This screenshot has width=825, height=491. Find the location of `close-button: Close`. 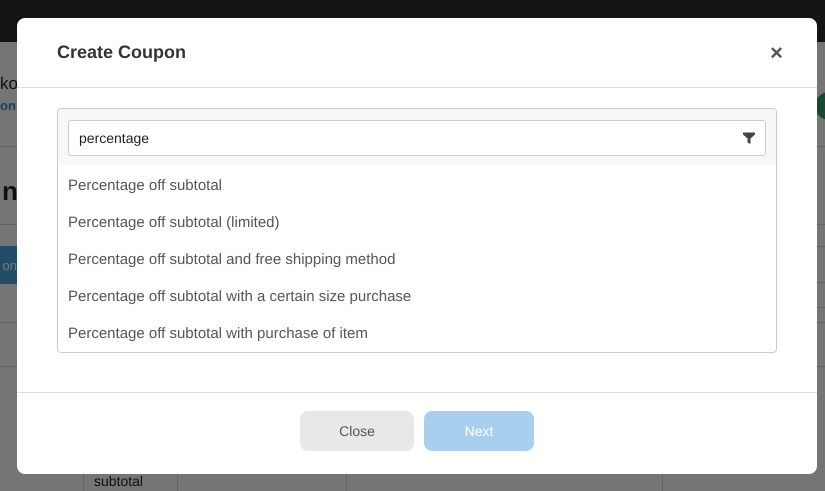

close-button: Close is located at coordinates (357, 430).